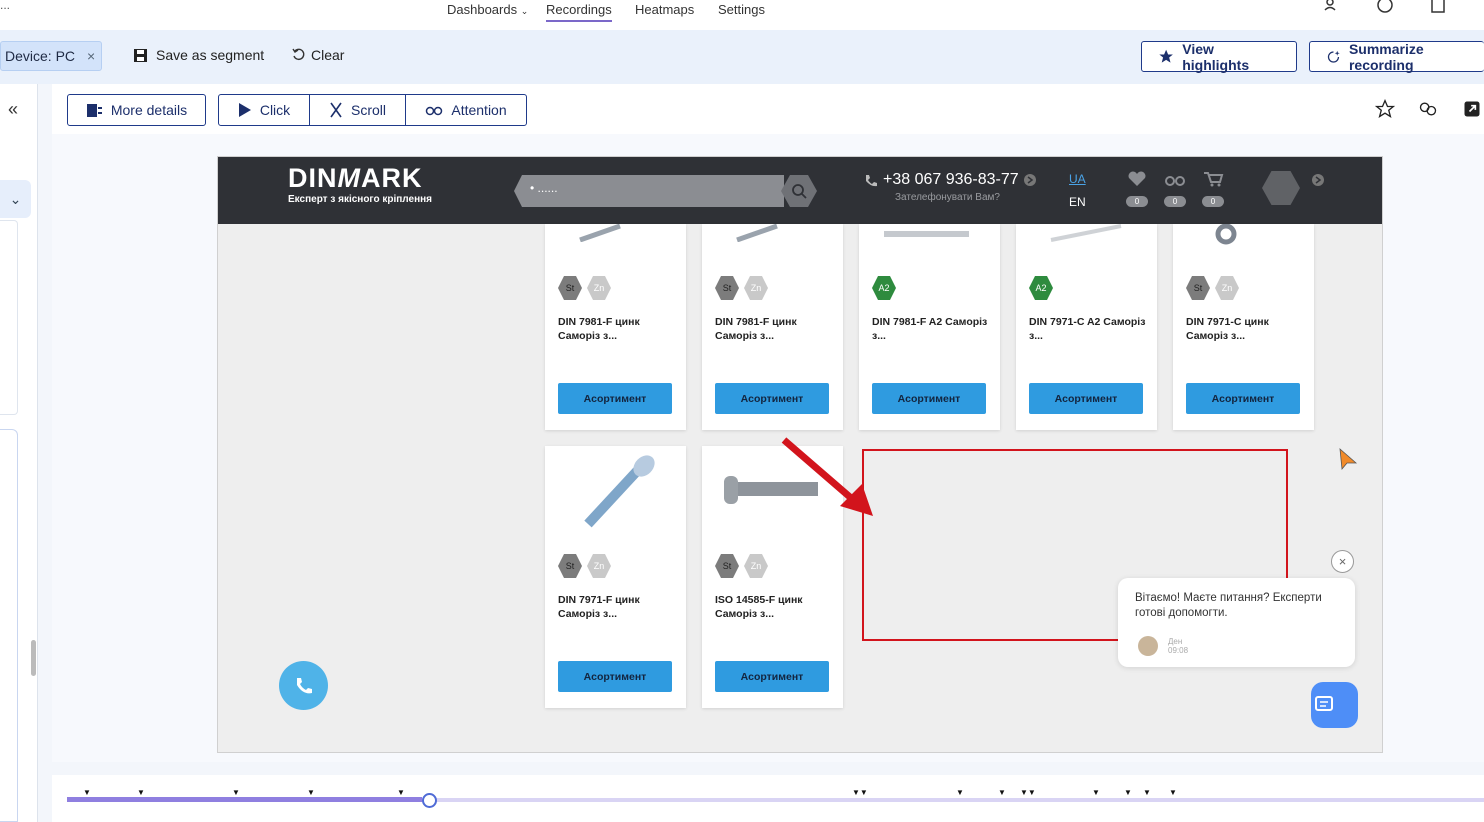  I want to click on more-details-button: More details, so click(136, 110).